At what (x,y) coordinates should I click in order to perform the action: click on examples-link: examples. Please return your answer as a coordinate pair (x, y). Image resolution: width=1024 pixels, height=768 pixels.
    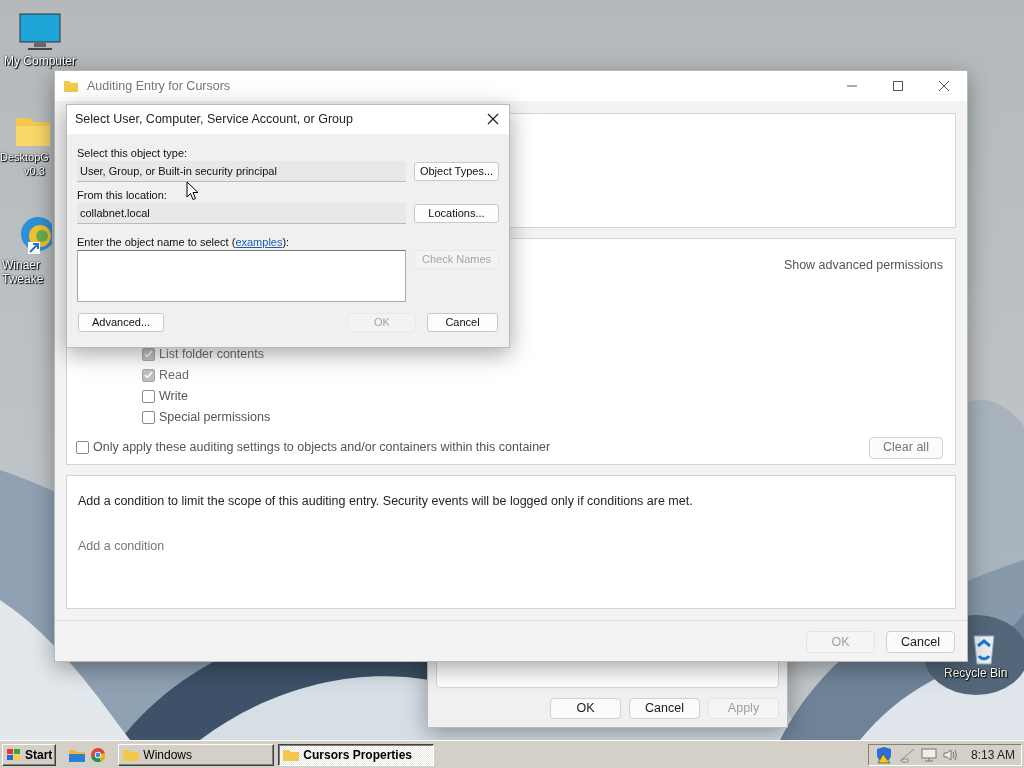
    Looking at the image, I should click on (259, 242).